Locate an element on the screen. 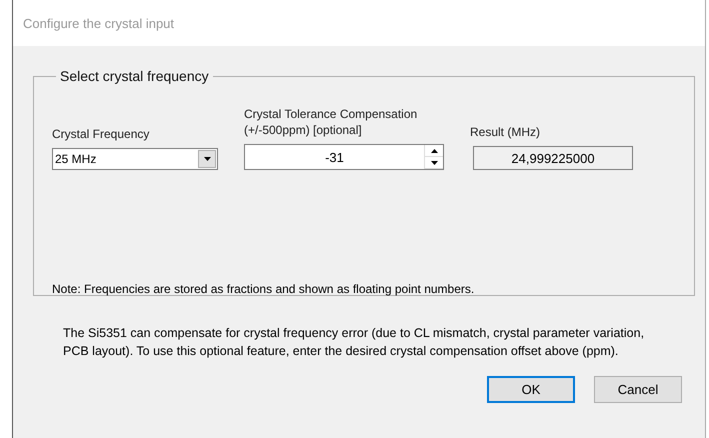 The height and width of the screenshot is (438, 709). down-arrow-icon is located at coordinates (434, 162).